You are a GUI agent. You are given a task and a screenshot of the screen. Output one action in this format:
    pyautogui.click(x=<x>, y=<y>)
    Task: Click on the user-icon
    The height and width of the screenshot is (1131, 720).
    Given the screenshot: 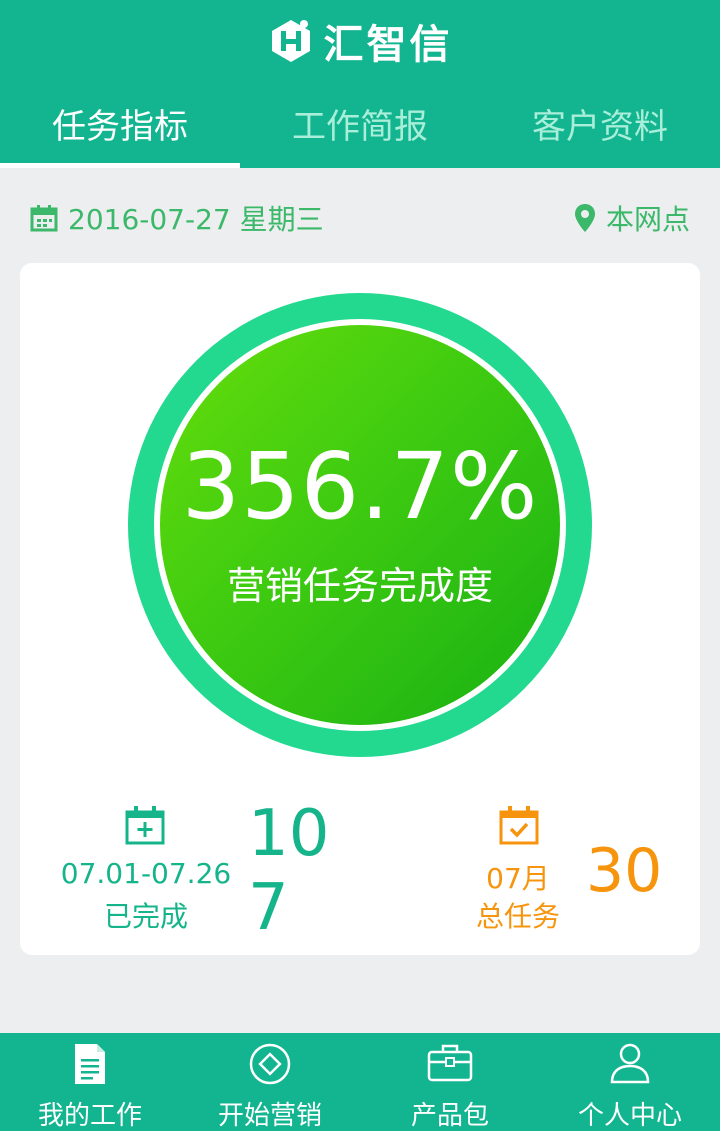 What is the action you would take?
    pyautogui.click(x=630, y=1063)
    